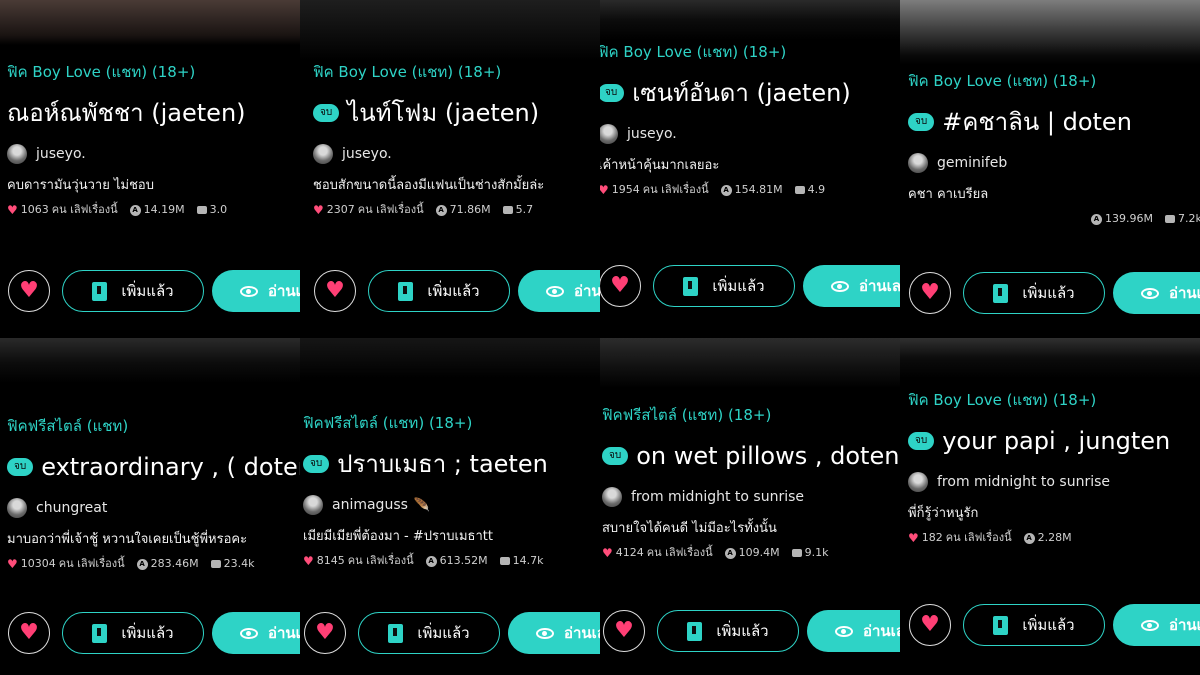 This screenshot has width=1200, height=675. Describe the element at coordinates (741, 93) in the screenshot. I see `story-title: เซนท์อันดา (jaeten)` at that location.